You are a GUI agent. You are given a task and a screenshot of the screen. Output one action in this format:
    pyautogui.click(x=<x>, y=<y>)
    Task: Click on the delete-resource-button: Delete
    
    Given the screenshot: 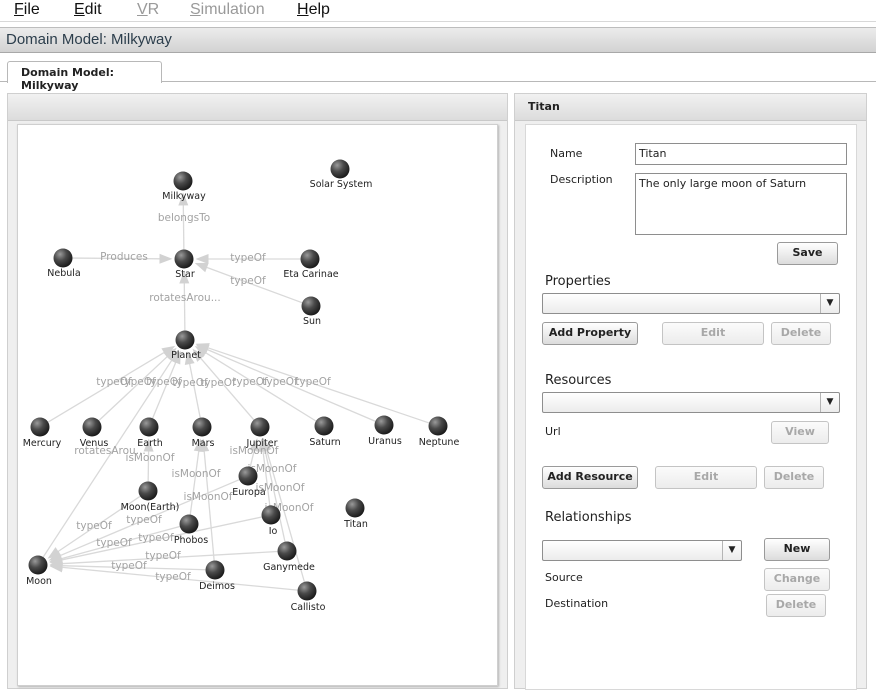 What is the action you would take?
    pyautogui.click(x=794, y=477)
    